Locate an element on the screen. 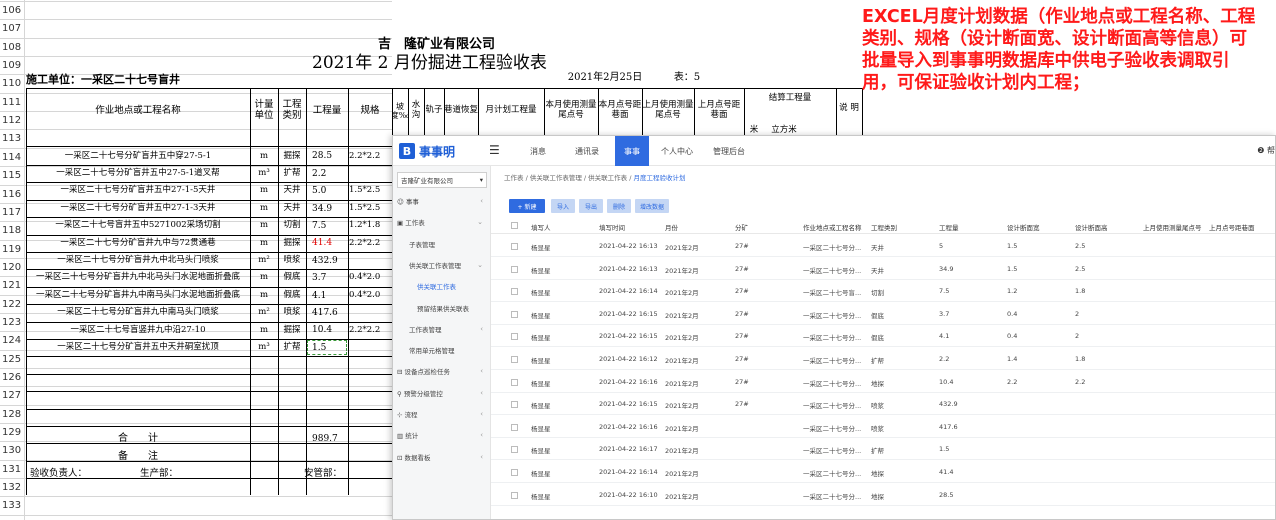 Image resolution: width=1276 pixels, height=520 pixels. breadcrumb-item: 供关联工作表管理 is located at coordinates (556, 178).